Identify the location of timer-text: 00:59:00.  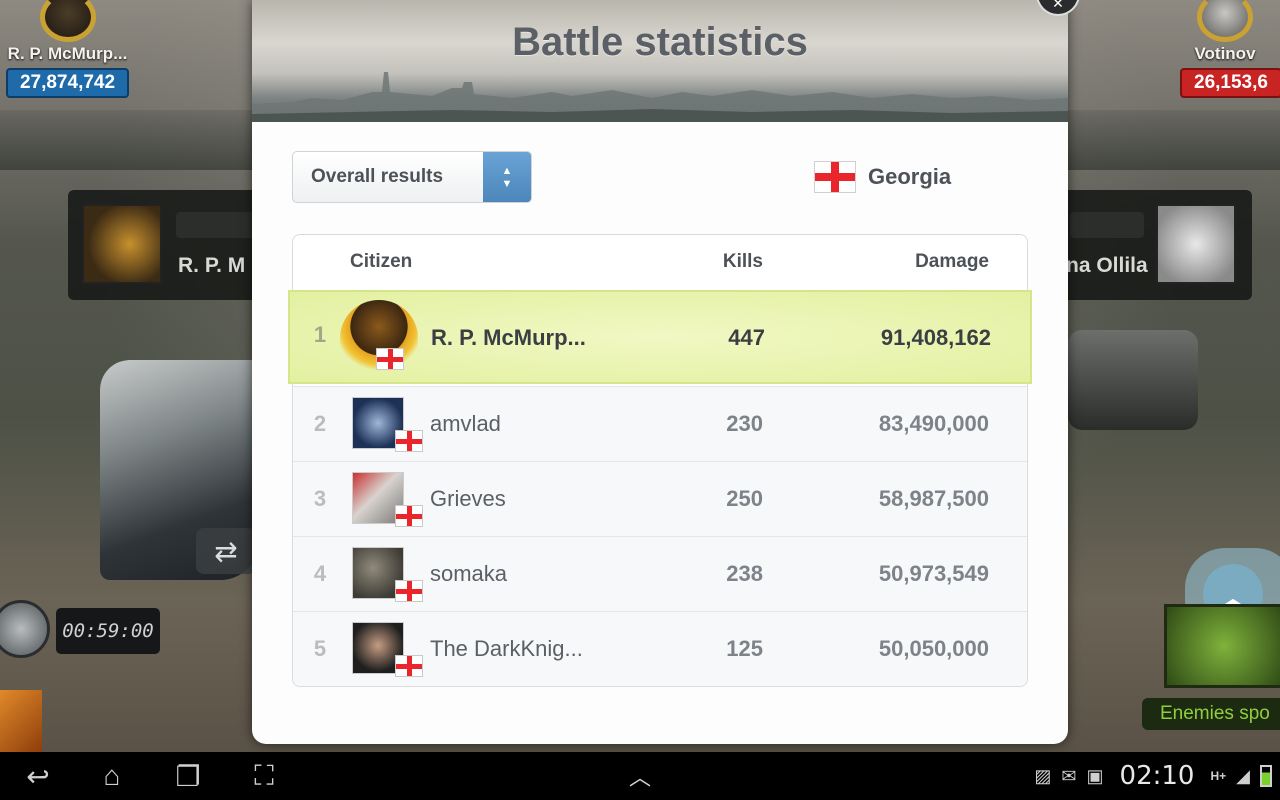
(108, 631).